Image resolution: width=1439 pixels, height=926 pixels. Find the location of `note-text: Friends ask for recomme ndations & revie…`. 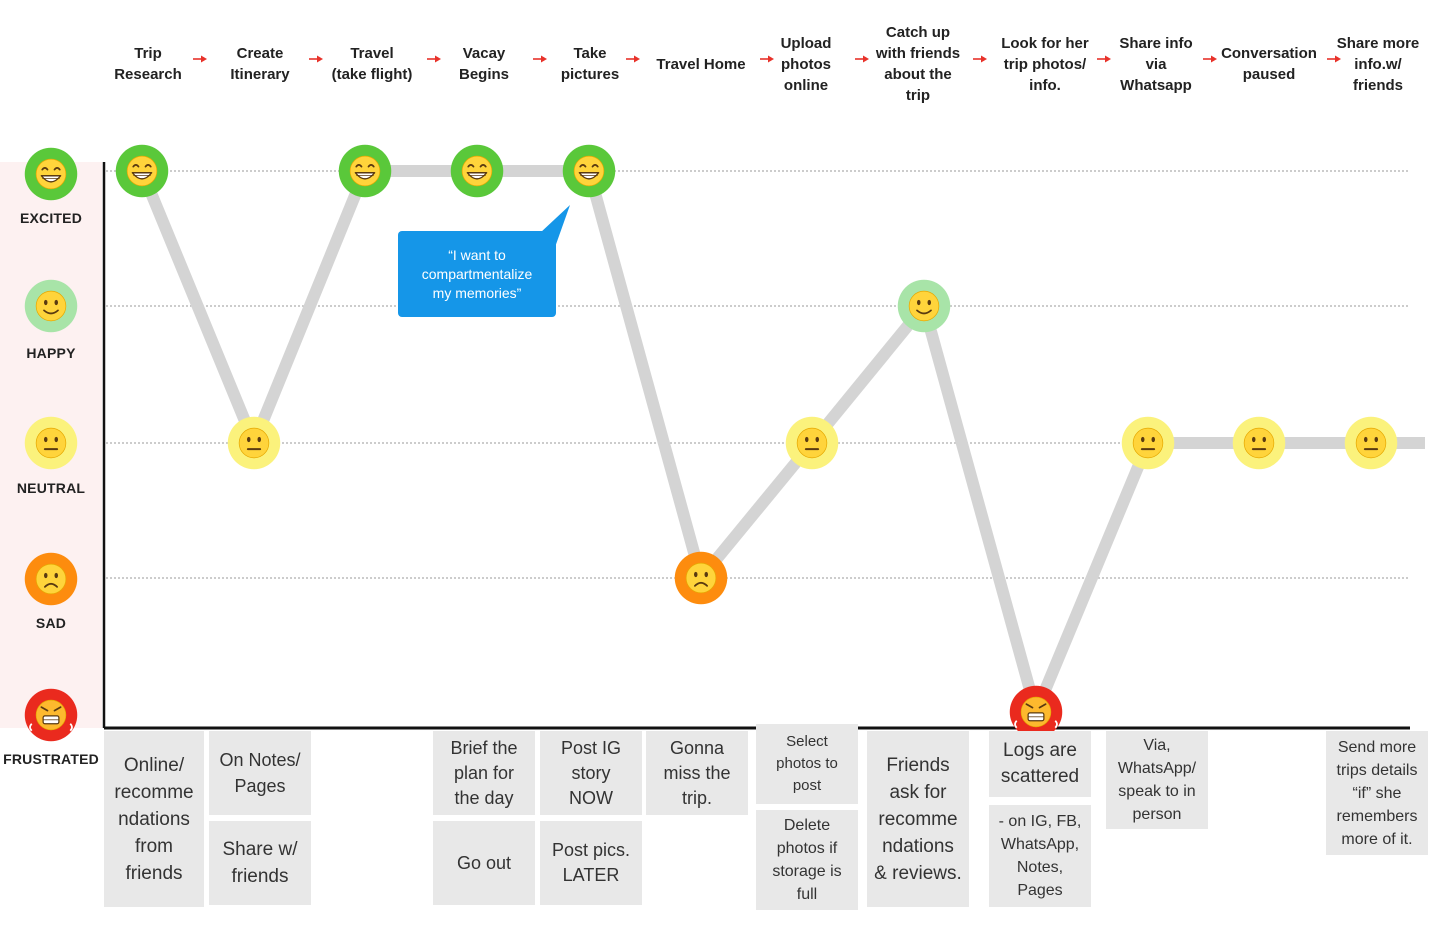

note-text: Friends ask for recomme ndations & revie… is located at coordinates (918, 819).